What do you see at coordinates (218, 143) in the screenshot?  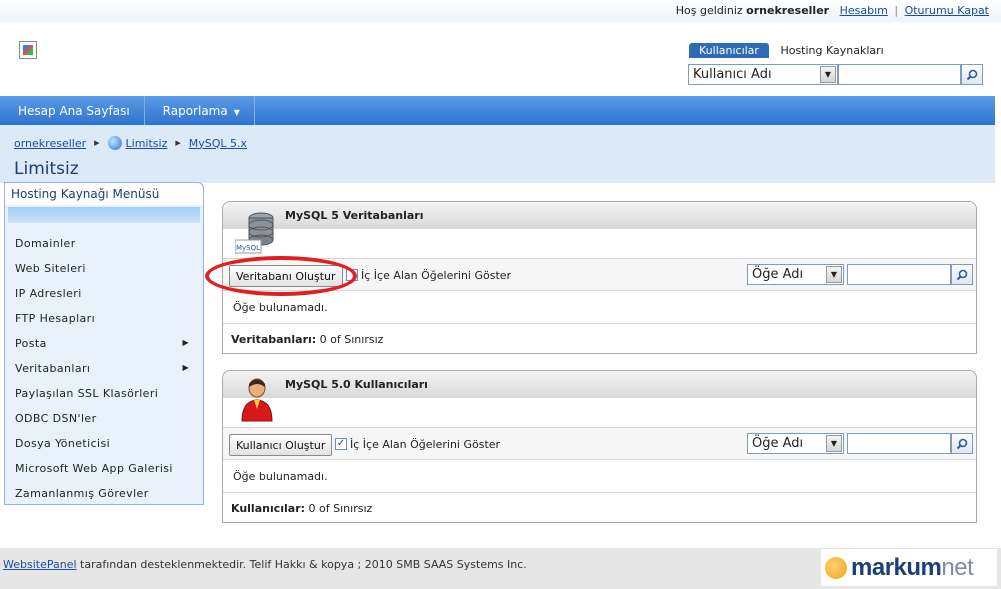 I see `breadcrumb-item-mysql: MySQL 5.x` at bounding box center [218, 143].